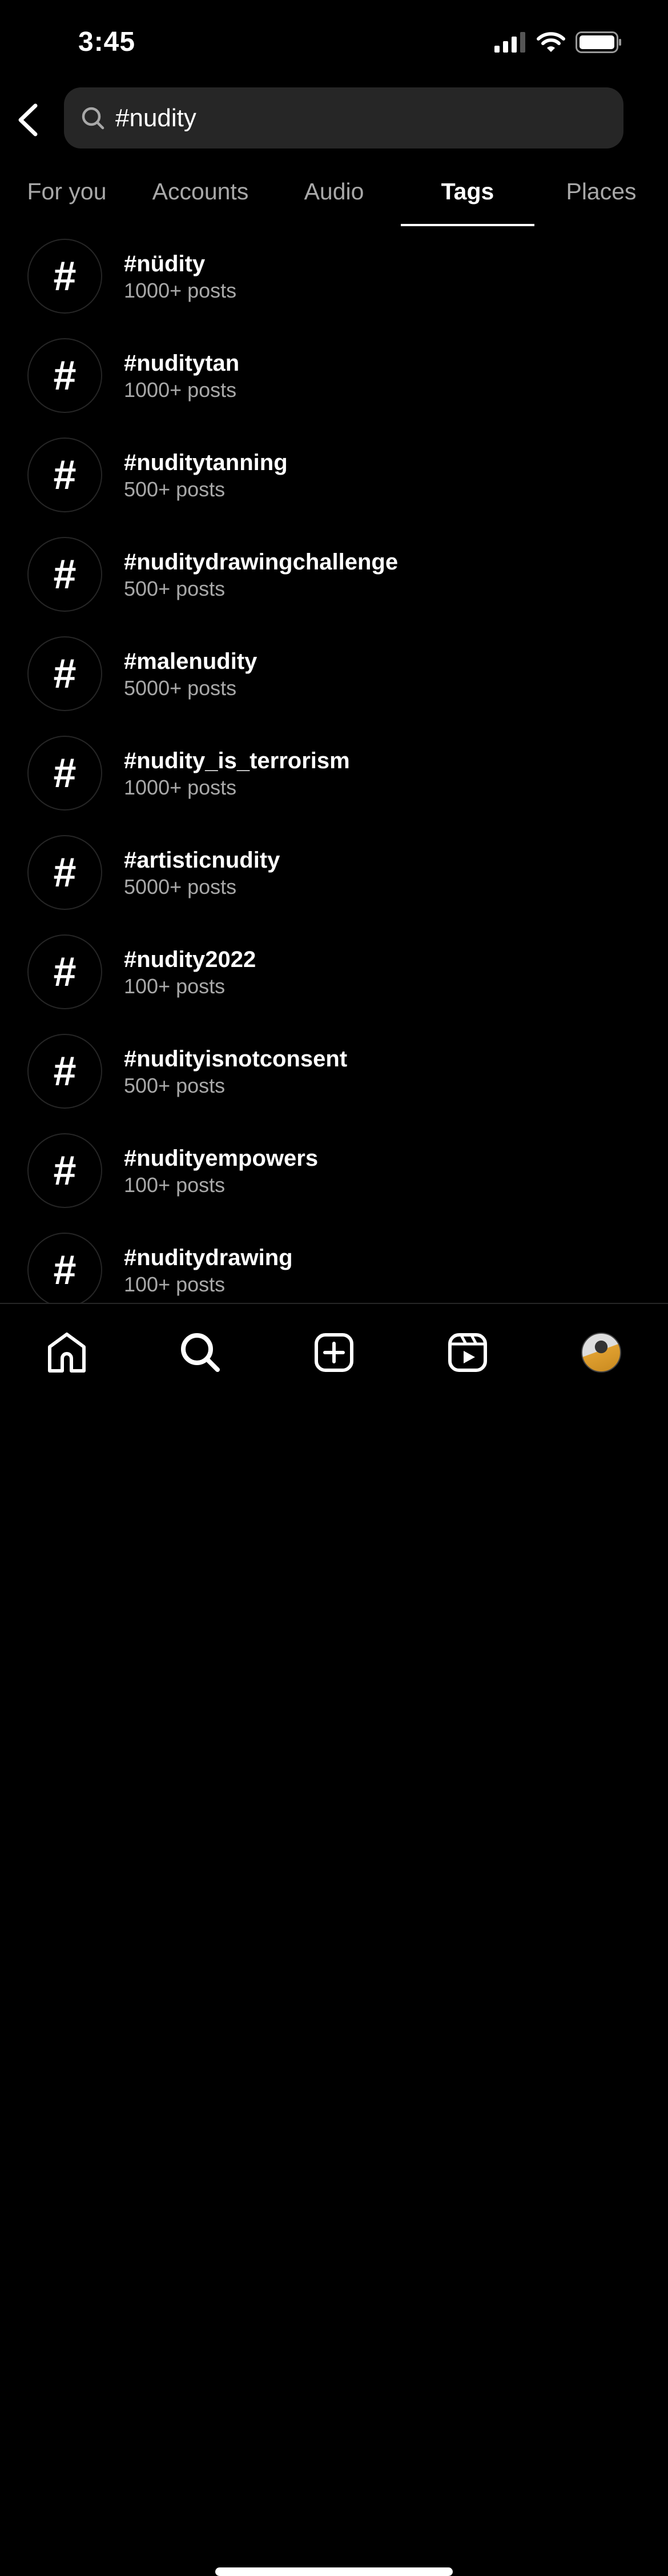 The width and height of the screenshot is (668, 2576). Describe the element at coordinates (334, 278) in the screenshot. I see `tag-result-row: # #nüdity 1000+ posts` at that location.